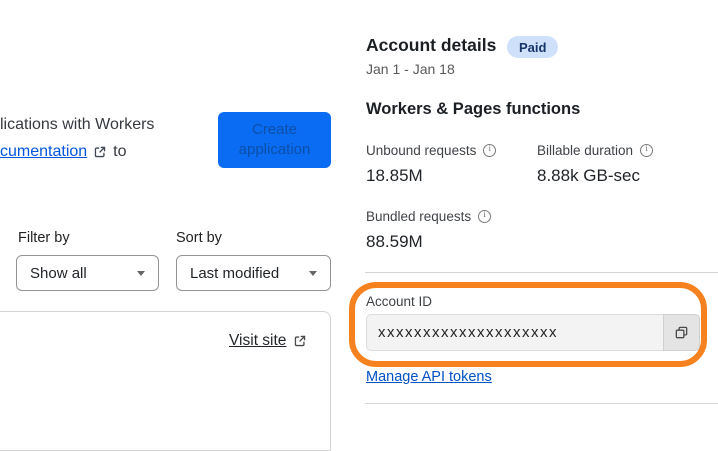  I want to click on bundled-requests-label: Bundled requests, so click(429, 216).